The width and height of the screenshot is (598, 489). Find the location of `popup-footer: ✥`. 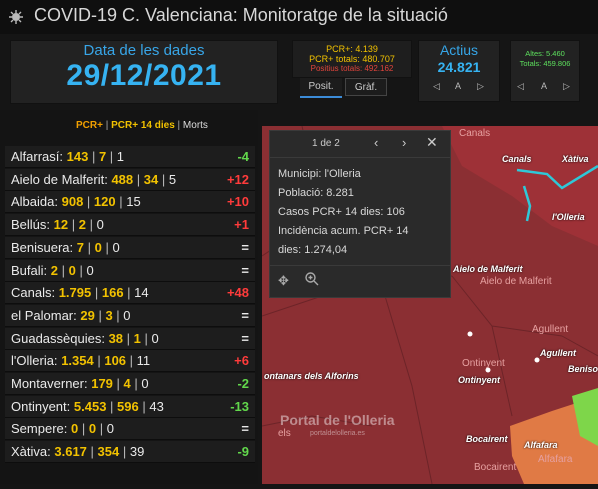

popup-footer: ✥ is located at coordinates (360, 281).